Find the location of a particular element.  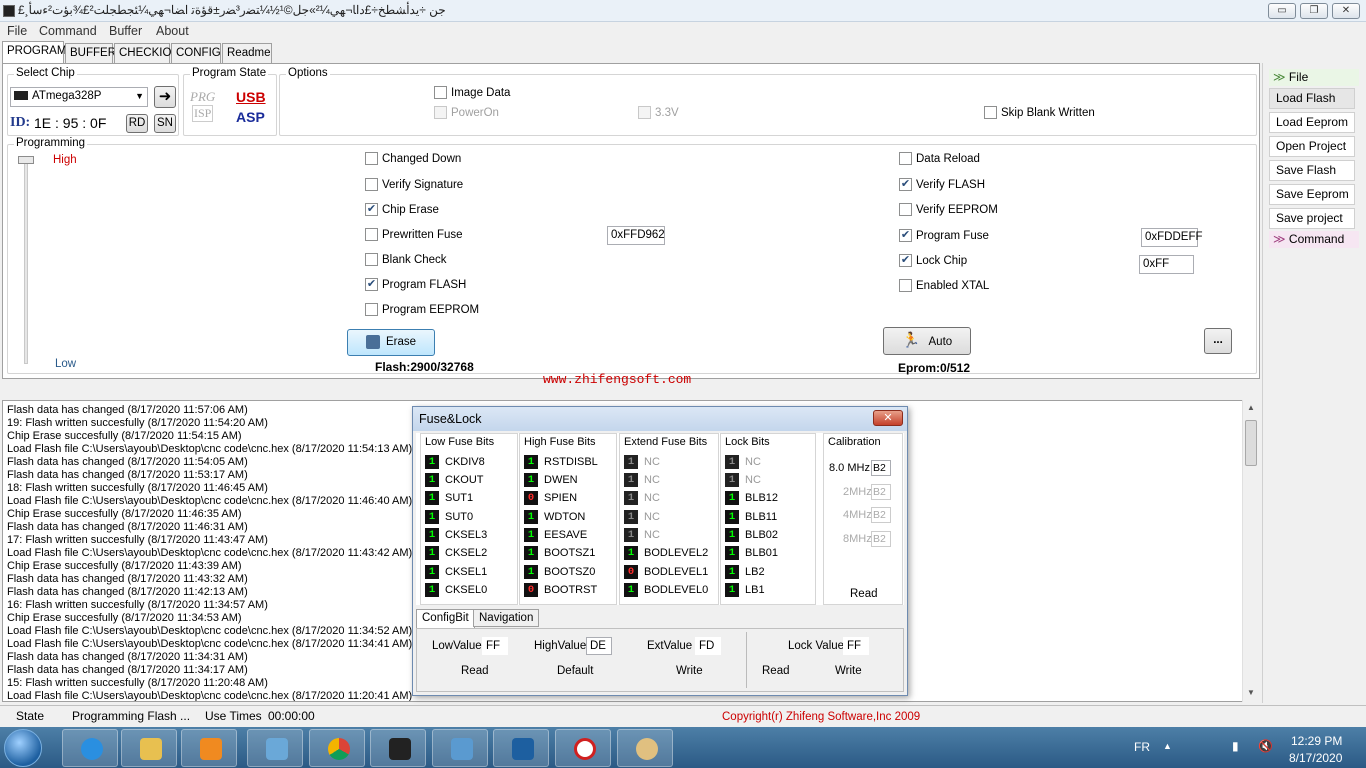

paint-icon is located at coordinates (645, 748).